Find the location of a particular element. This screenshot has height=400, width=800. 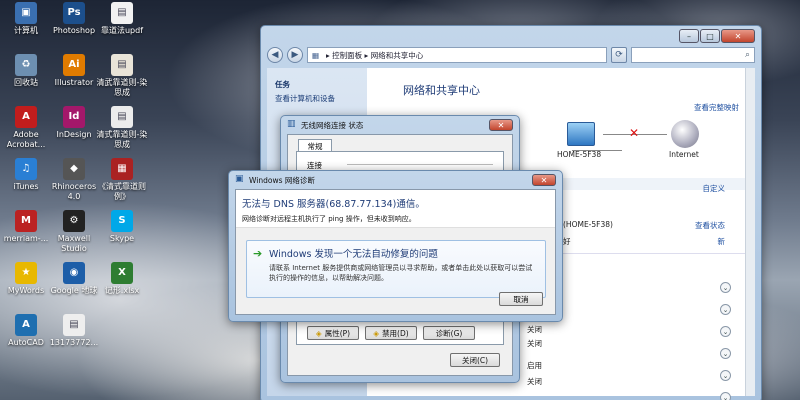

router-icon is located at coordinates (581, 134).